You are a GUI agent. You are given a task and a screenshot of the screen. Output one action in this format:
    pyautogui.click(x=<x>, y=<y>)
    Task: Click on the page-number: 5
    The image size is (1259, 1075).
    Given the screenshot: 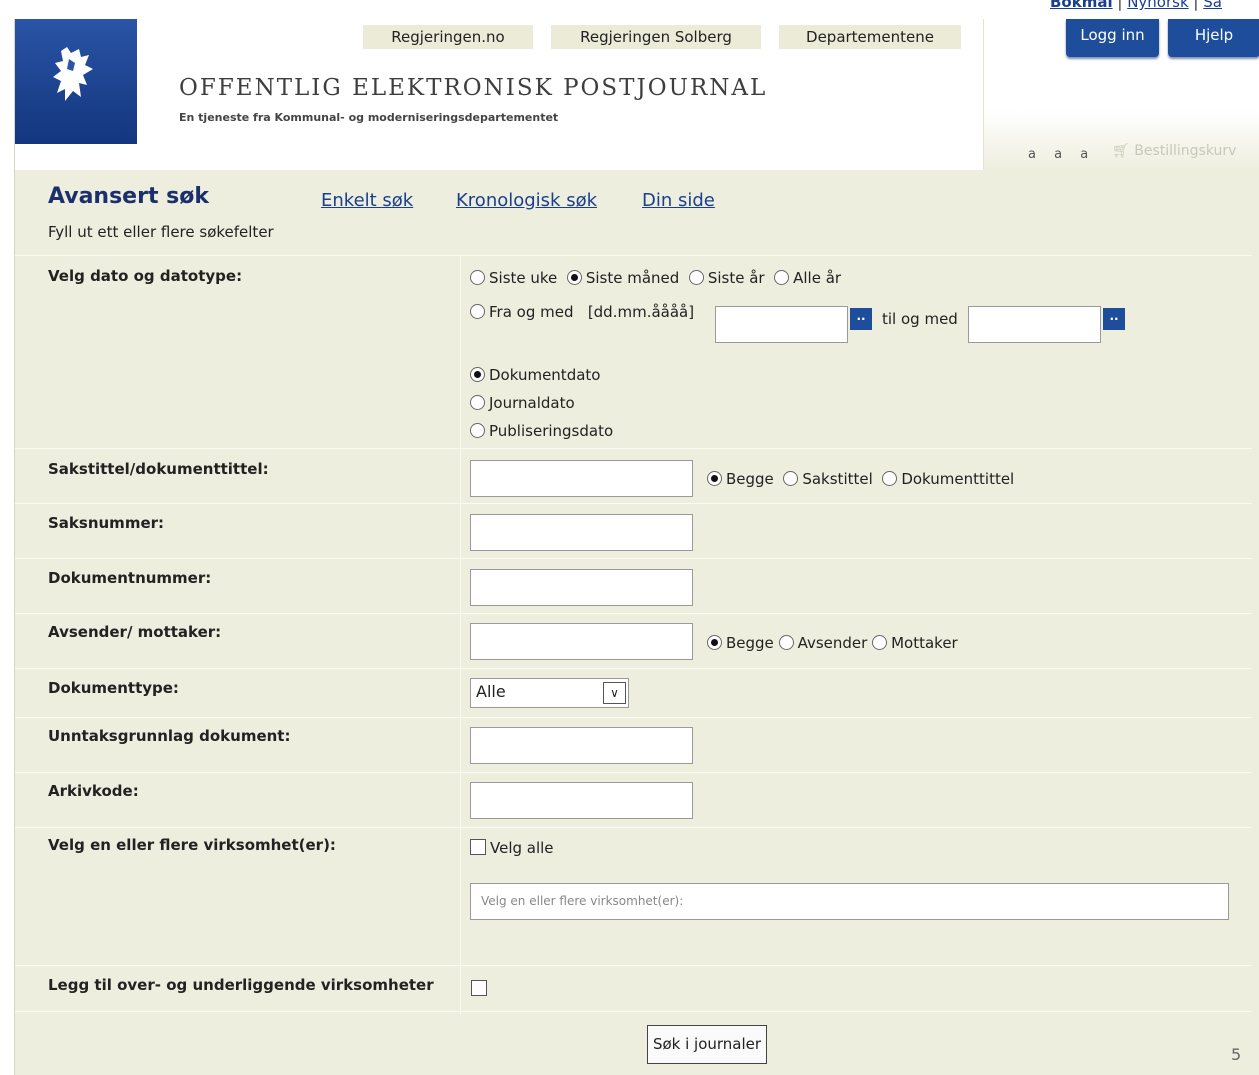 What is the action you would take?
    pyautogui.click(x=1236, y=1054)
    